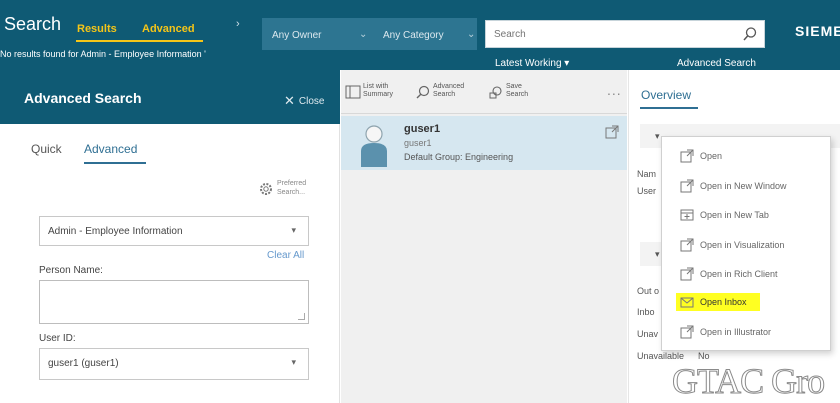 Image resolution: width=840 pixels, height=403 pixels. I want to click on field-label: Unav, so click(648, 334).